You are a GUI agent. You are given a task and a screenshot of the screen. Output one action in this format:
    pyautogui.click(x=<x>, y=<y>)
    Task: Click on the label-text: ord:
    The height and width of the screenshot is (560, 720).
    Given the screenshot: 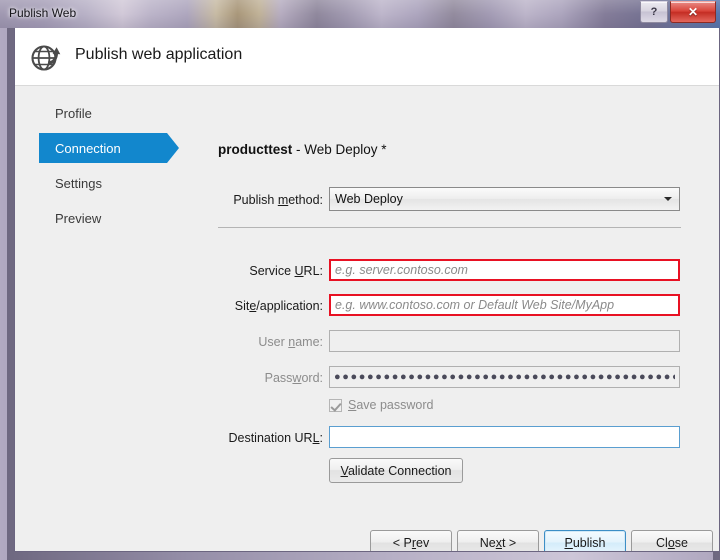 What is the action you would take?
    pyautogui.click(x=312, y=378)
    